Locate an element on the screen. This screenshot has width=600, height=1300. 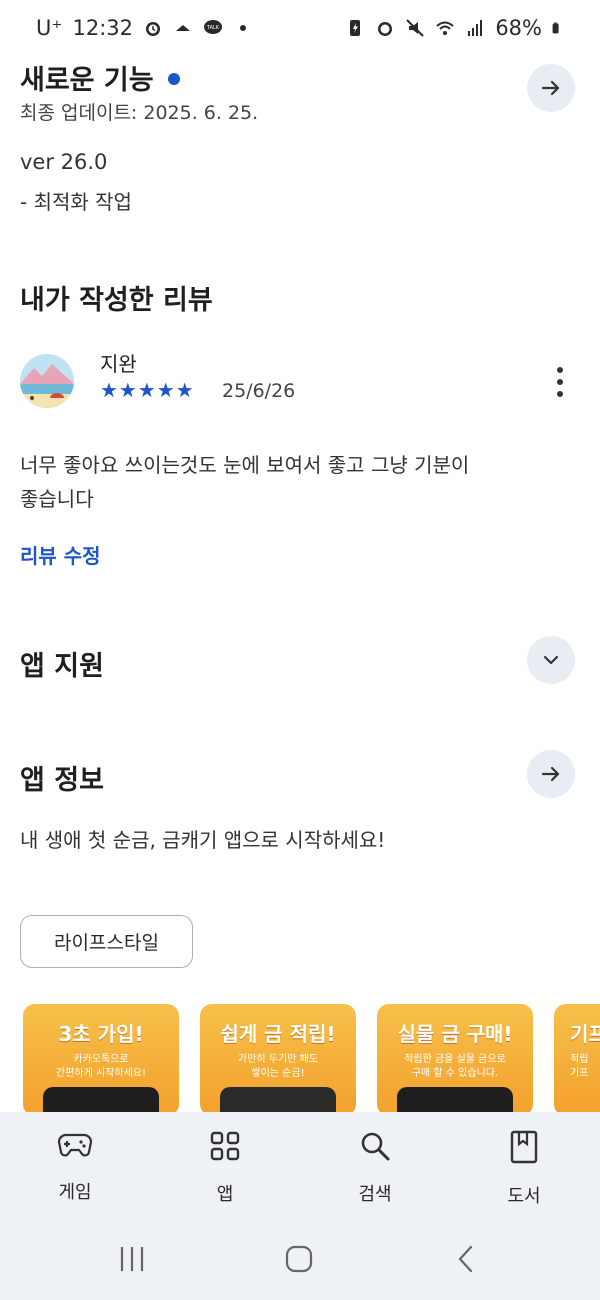
whats-new-title: 새로운 기능 is located at coordinates (87, 80).